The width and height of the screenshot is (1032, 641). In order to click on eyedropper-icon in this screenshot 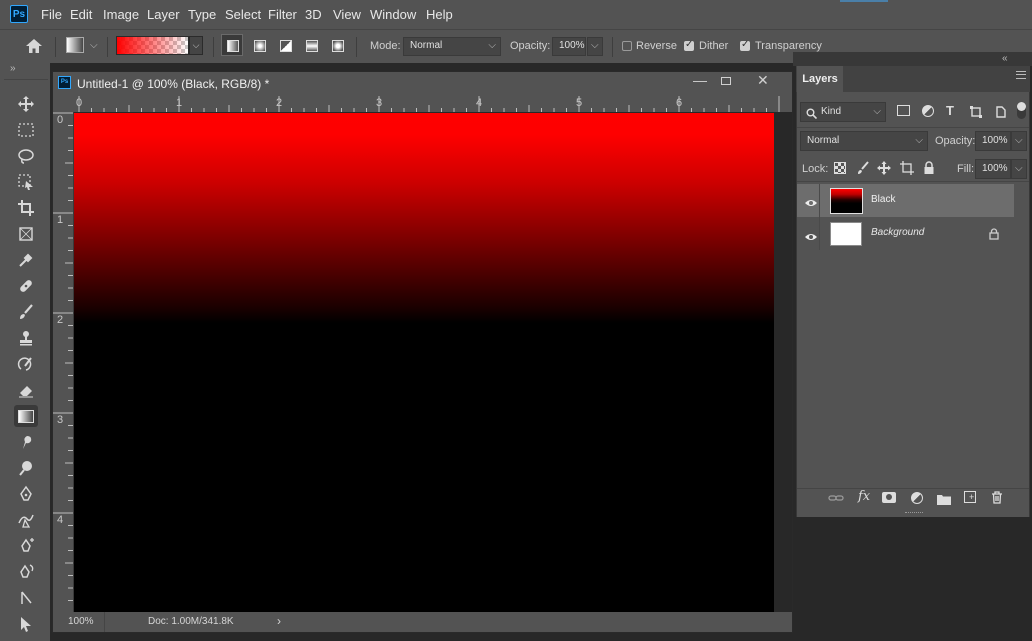, I will do `click(26, 260)`.